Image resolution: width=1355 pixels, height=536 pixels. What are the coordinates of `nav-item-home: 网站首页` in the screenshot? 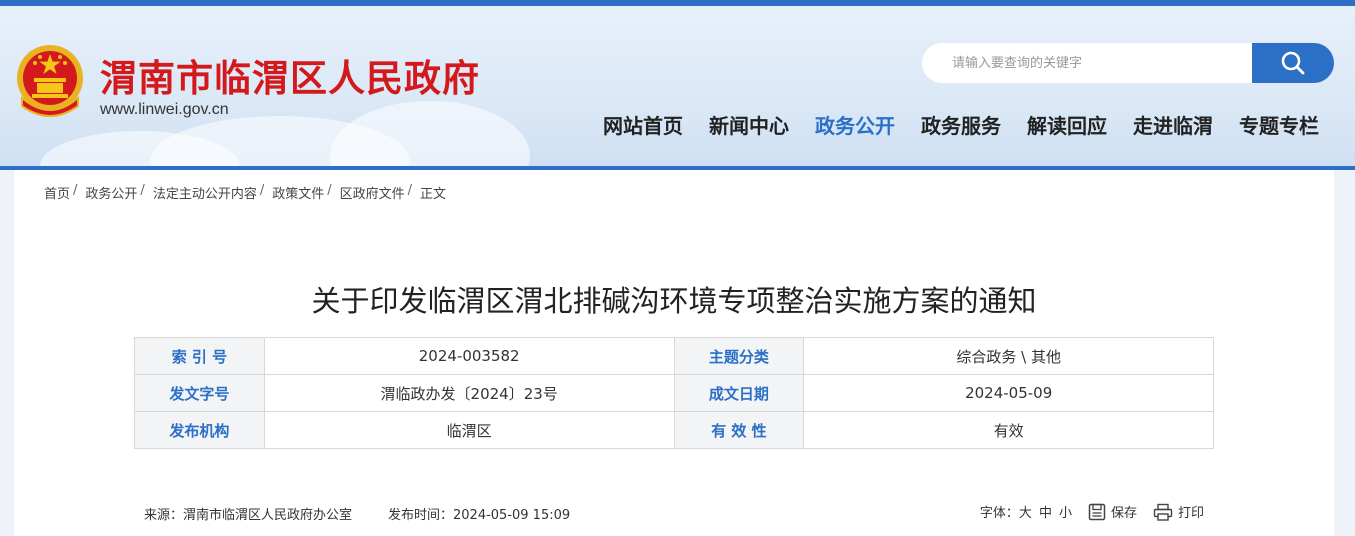 It's located at (643, 124).